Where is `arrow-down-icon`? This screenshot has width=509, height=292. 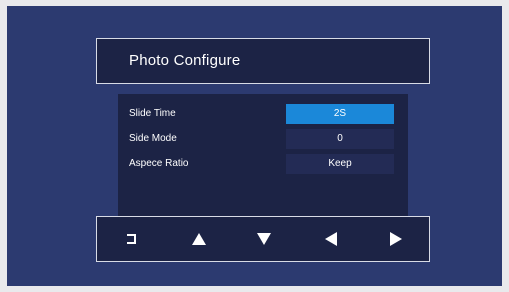
arrow-down-icon is located at coordinates (264, 239).